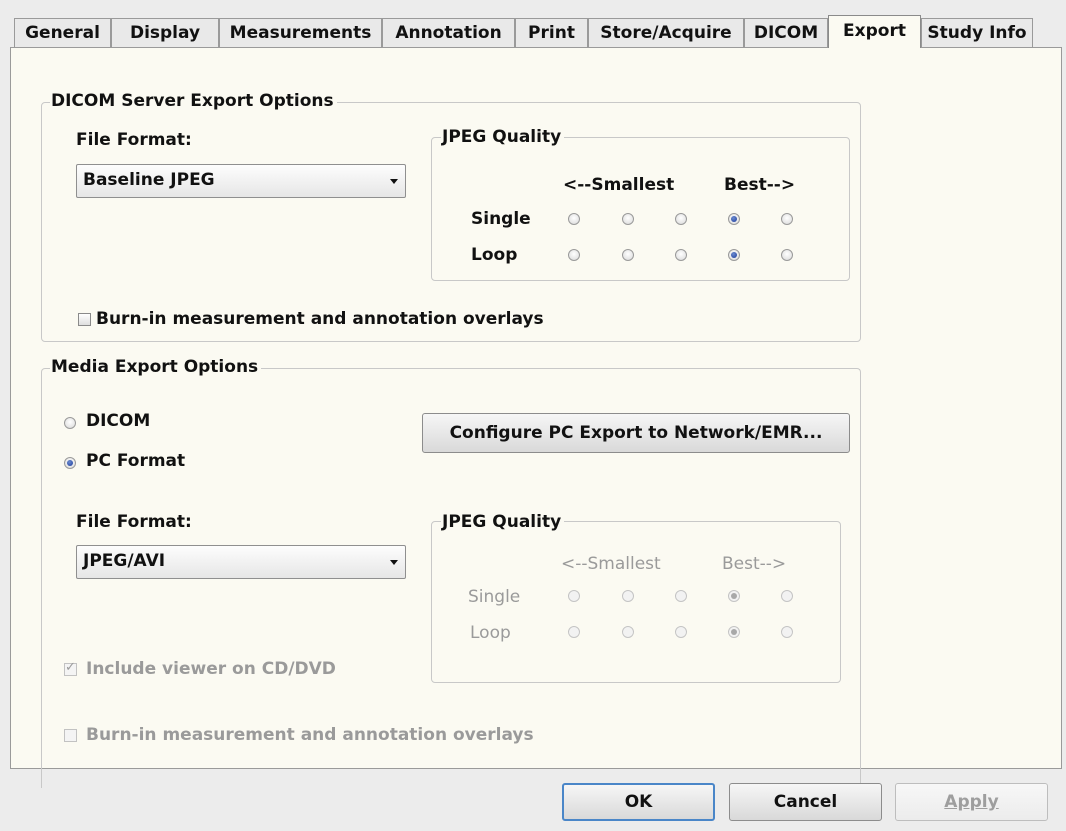  Describe the element at coordinates (494, 597) in the screenshot. I see `media-jpeg-single-label: Single` at that location.